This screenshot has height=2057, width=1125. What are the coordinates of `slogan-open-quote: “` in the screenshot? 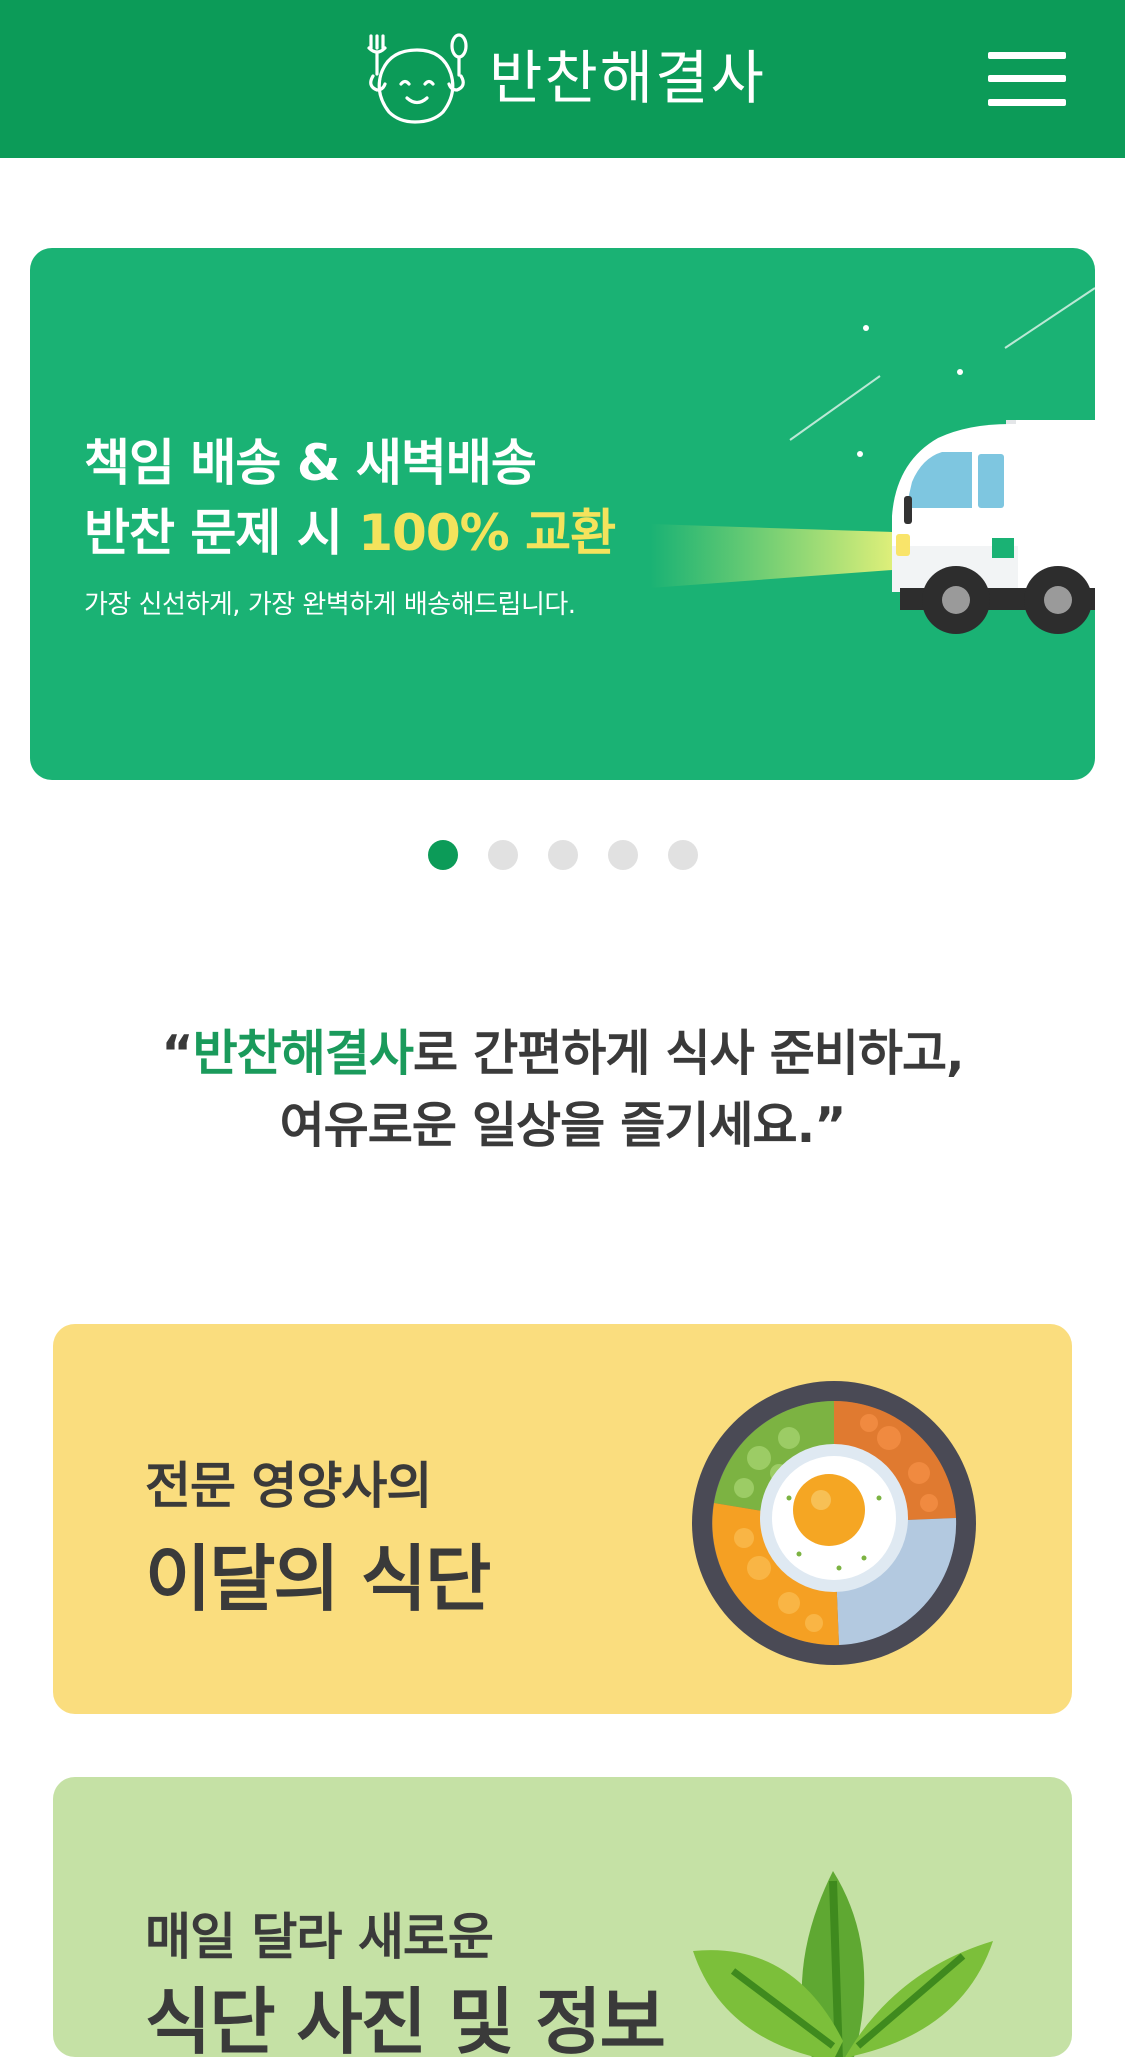 It's located at (177, 1053).